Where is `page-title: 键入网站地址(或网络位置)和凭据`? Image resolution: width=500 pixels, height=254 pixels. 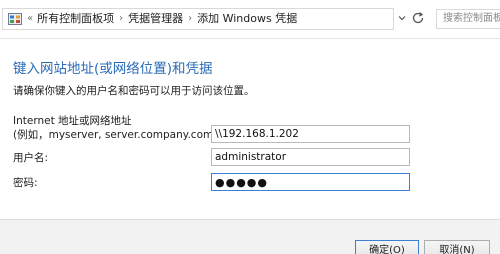 page-title: 键入网站地址(或网络位置)和凭据 is located at coordinates (113, 69).